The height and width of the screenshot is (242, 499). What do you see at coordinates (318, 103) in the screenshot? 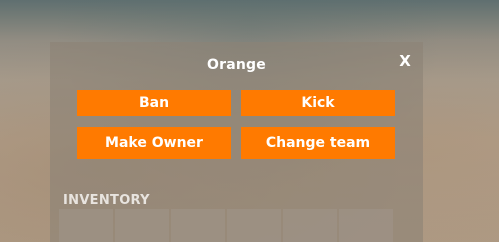
I see `kick-button: Kick` at bounding box center [318, 103].